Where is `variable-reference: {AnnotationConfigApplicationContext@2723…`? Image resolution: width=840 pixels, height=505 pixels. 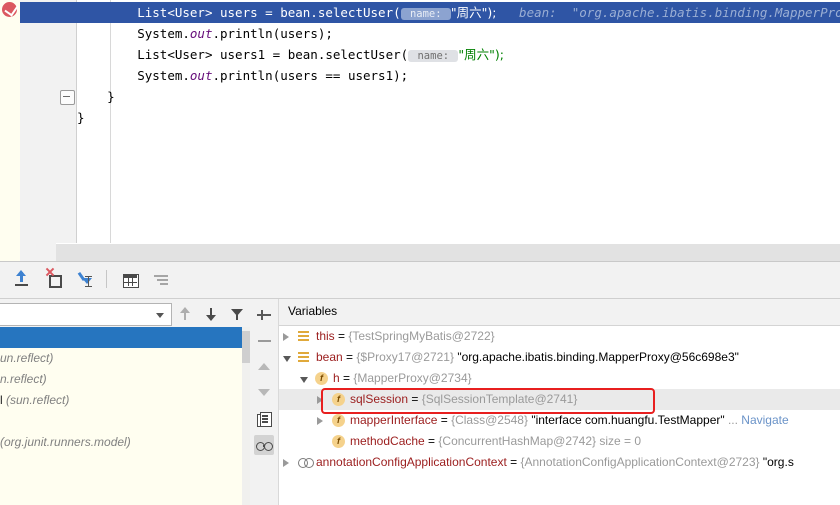
variable-reference: {AnnotationConfigApplicationContext@2723… is located at coordinates (640, 462).